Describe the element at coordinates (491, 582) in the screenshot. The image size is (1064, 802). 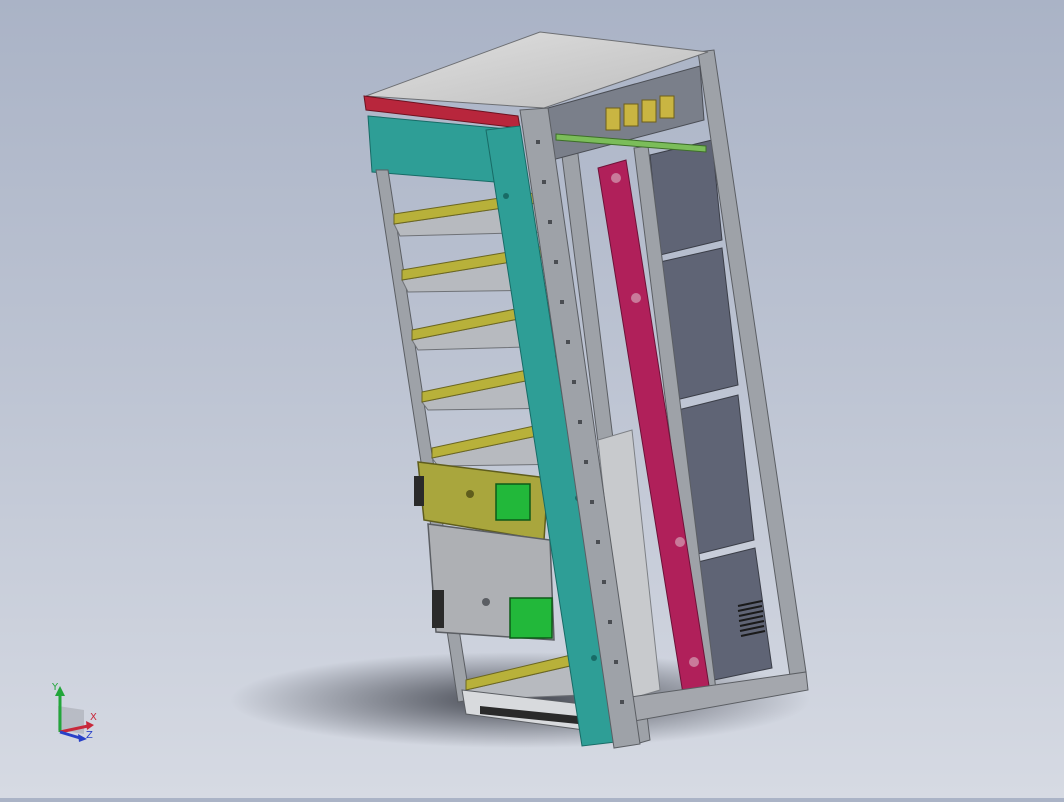
I see `gray-module` at that location.